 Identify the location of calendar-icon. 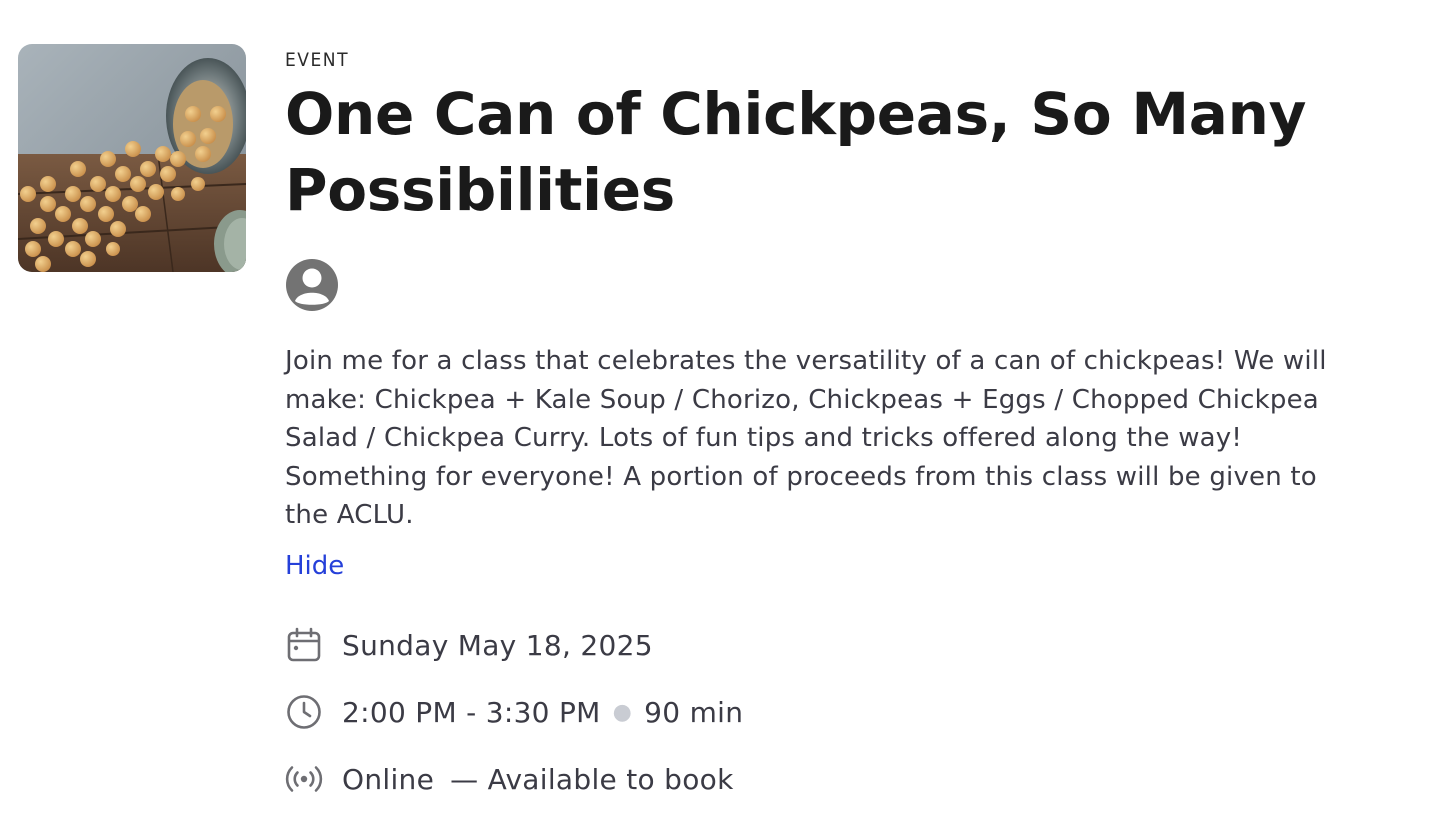
(304, 645).